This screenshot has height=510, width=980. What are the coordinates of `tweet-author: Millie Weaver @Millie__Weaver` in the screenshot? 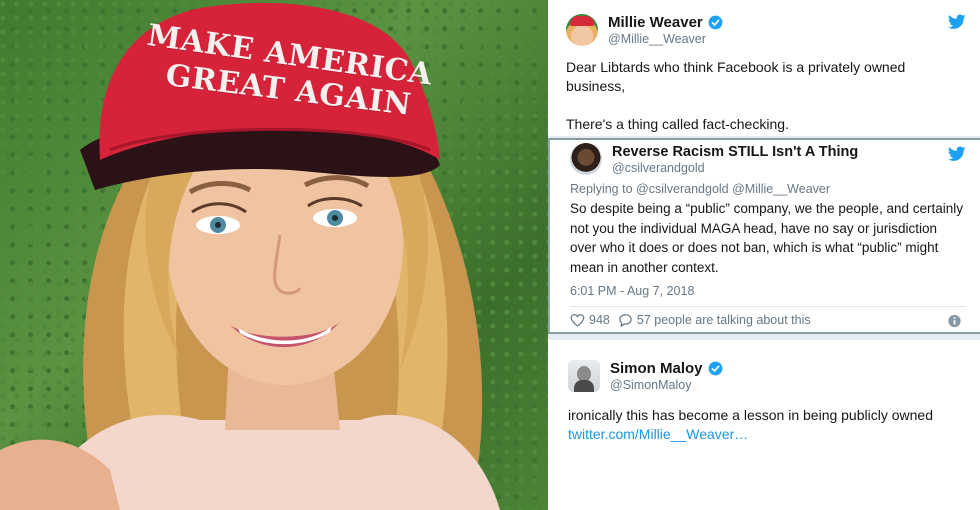 It's located at (665, 30).